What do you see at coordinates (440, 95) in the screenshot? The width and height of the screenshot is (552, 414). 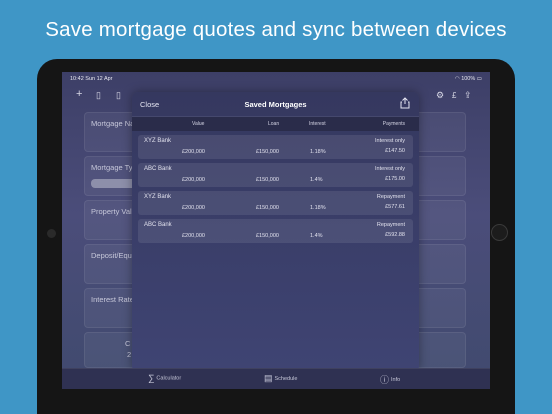 I see `settings-icon: ⚙` at bounding box center [440, 95].